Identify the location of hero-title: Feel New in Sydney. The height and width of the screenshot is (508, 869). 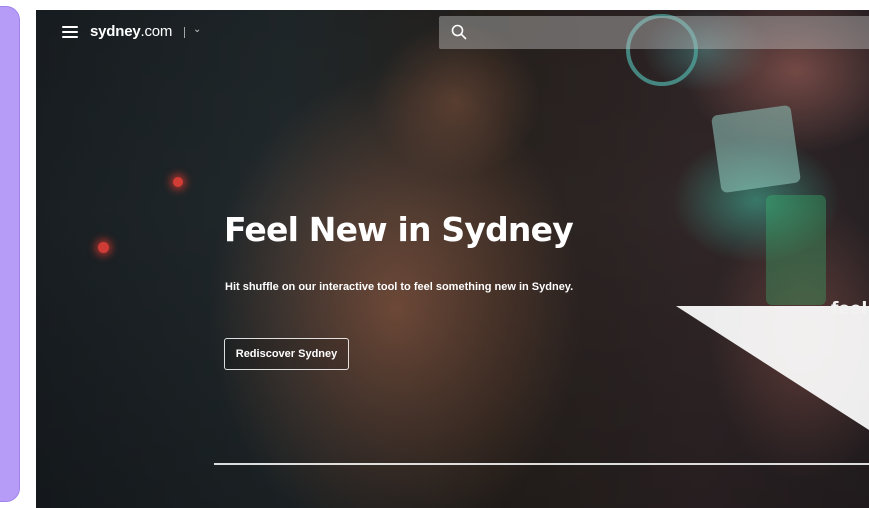
(399, 229).